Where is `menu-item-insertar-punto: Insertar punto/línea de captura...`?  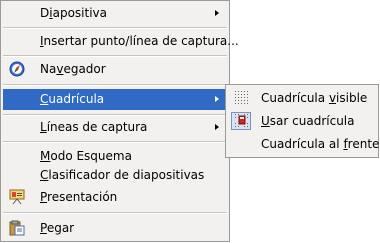
menu-item-insertar-punto: Insertar punto/línea de captura... is located at coordinates (121, 41).